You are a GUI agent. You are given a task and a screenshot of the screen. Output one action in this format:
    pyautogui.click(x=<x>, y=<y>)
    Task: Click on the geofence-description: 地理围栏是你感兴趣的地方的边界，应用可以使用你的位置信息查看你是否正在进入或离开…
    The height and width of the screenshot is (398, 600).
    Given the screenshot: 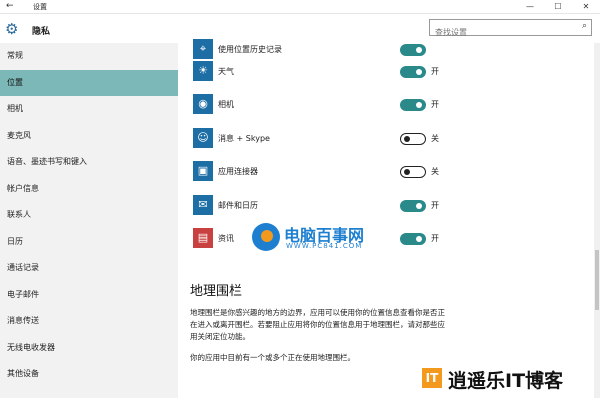 What is the action you would take?
    pyautogui.click(x=317, y=324)
    